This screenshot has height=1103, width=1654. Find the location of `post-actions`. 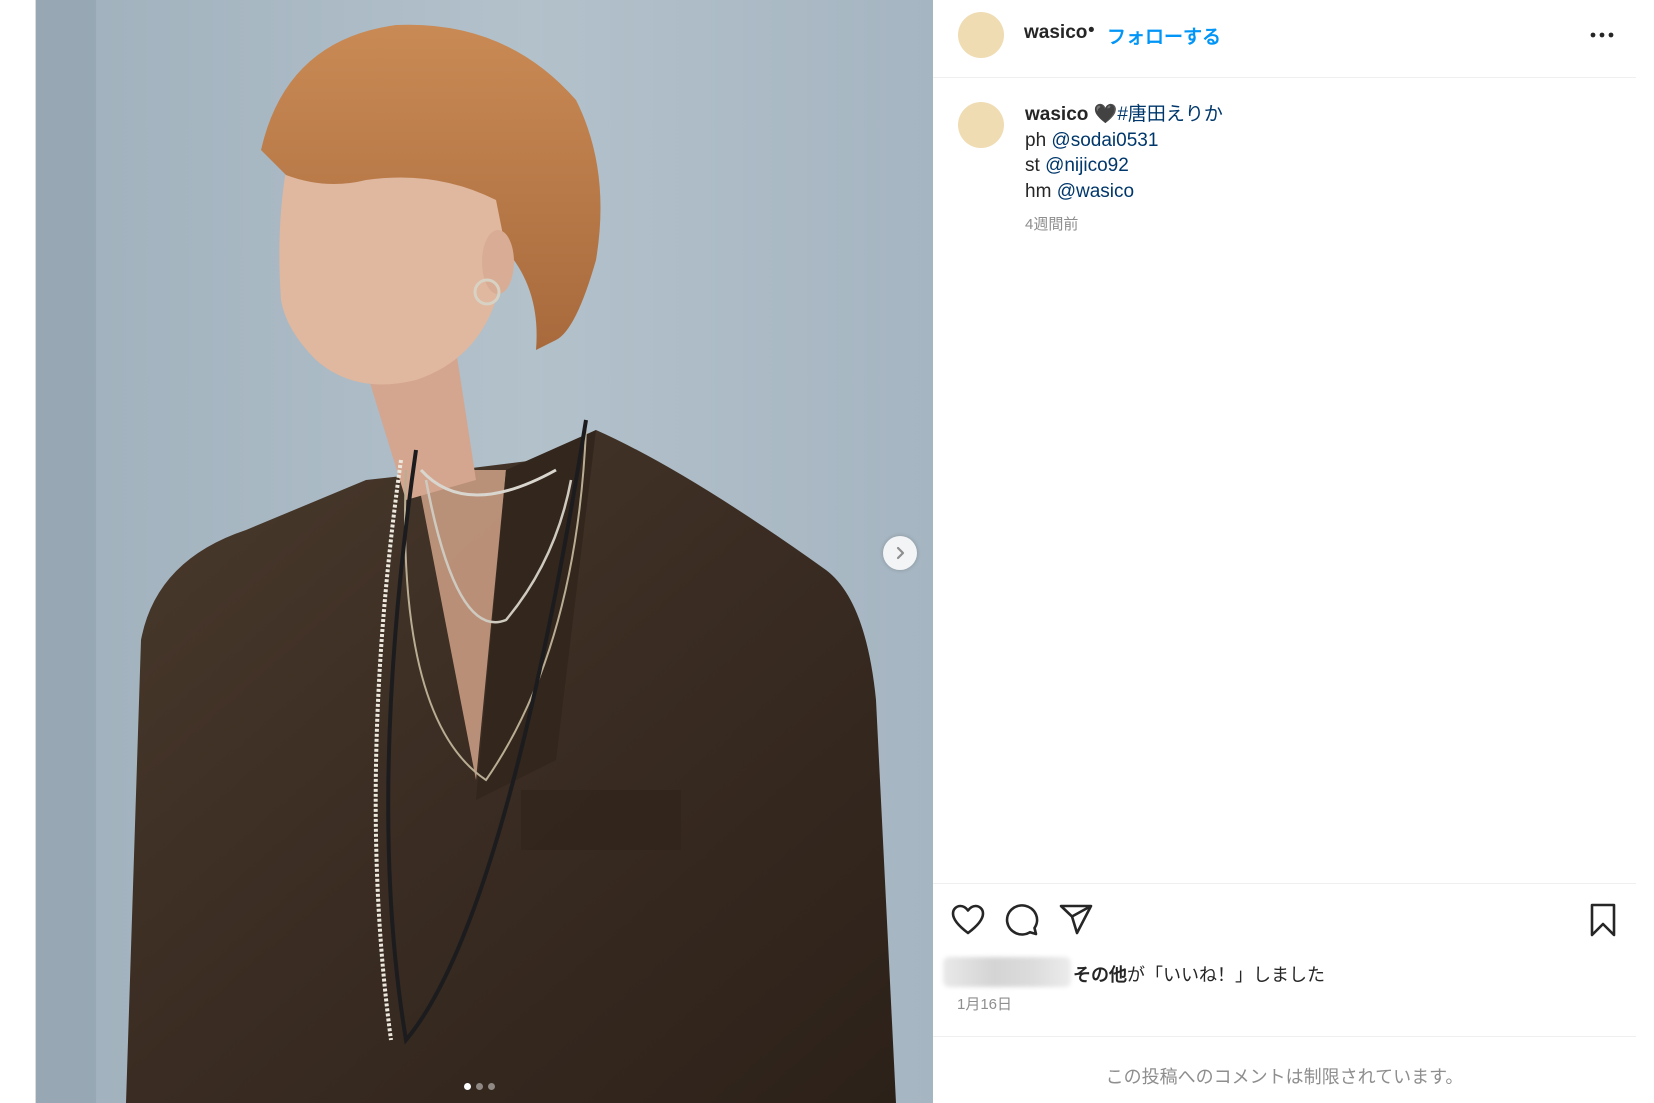

post-actions is located at coordinates (1284, 913).